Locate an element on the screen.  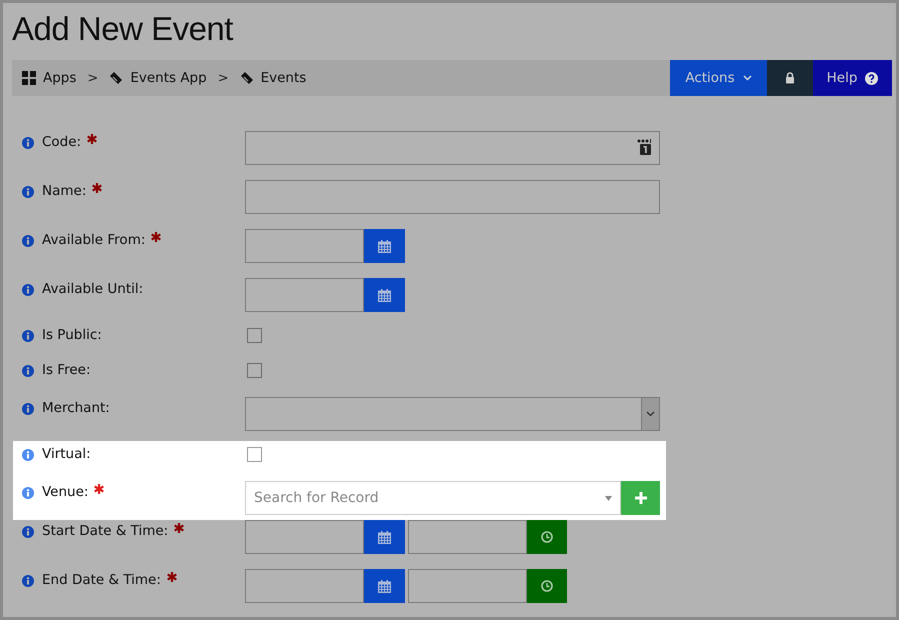
select-field is located at coordinates (452, 414).